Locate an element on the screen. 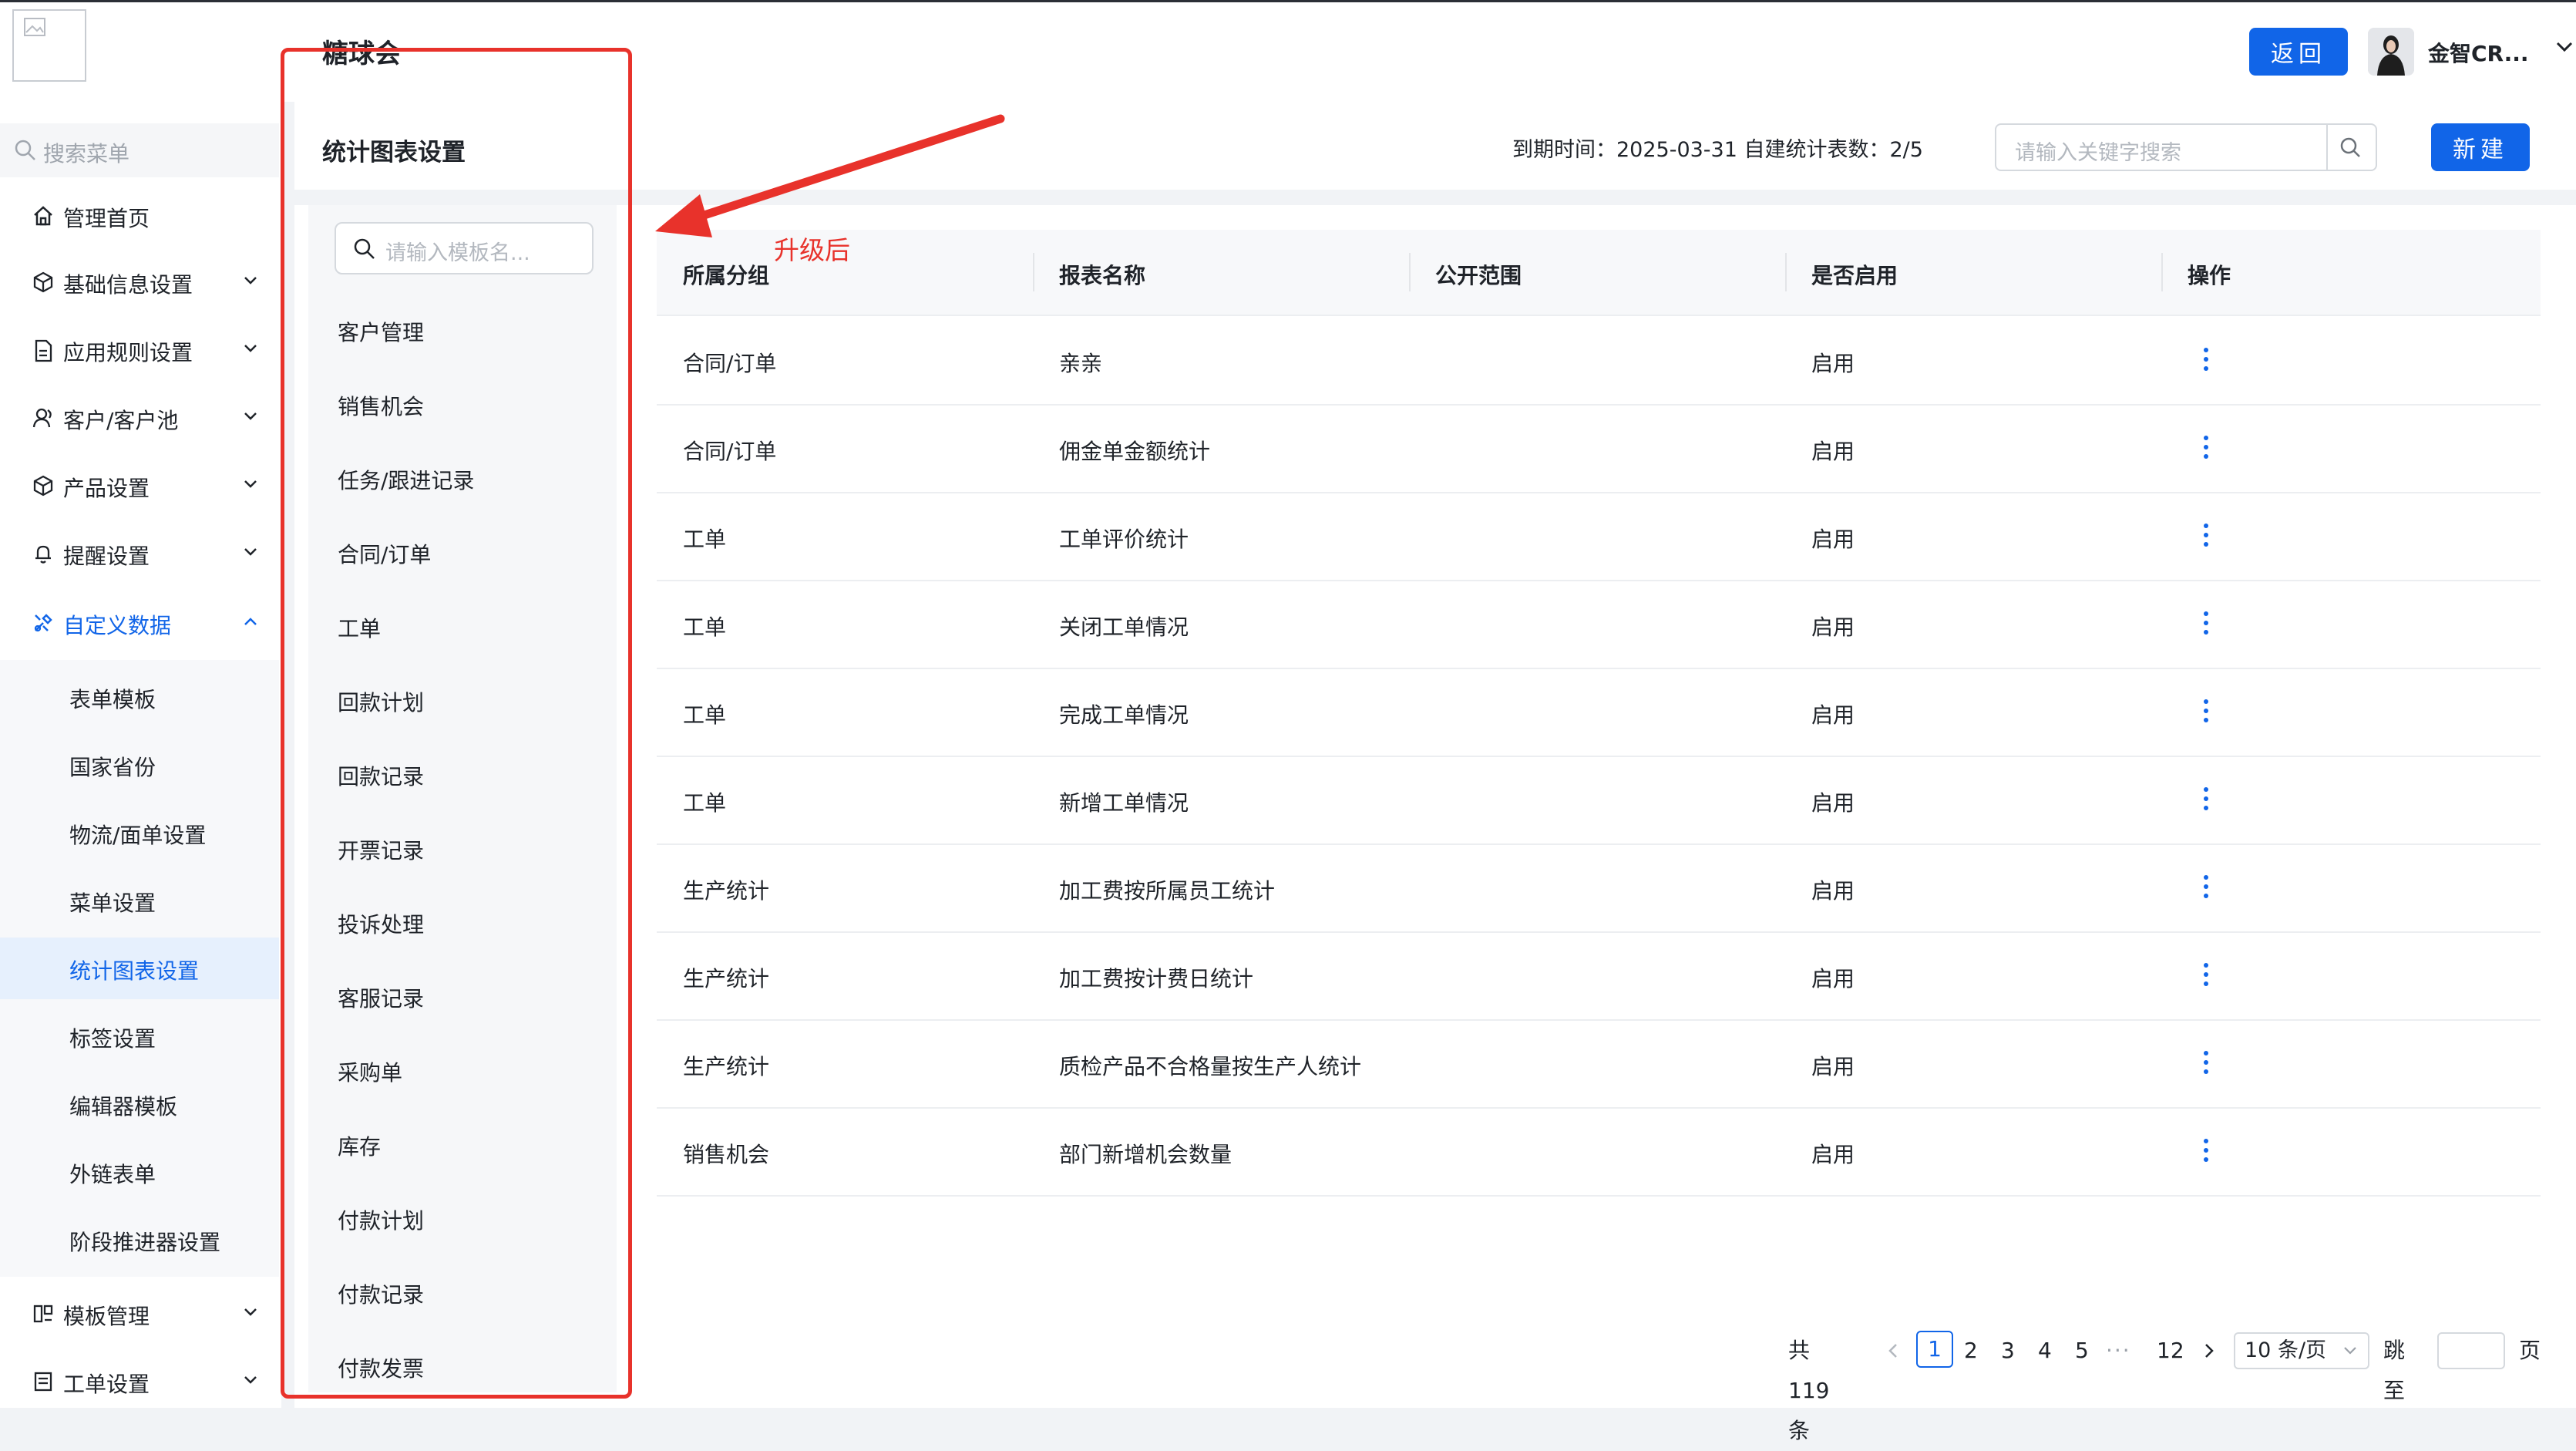 The image size is (2576, 1451). page-button: 5 is located at coordinates (2082, 1351).